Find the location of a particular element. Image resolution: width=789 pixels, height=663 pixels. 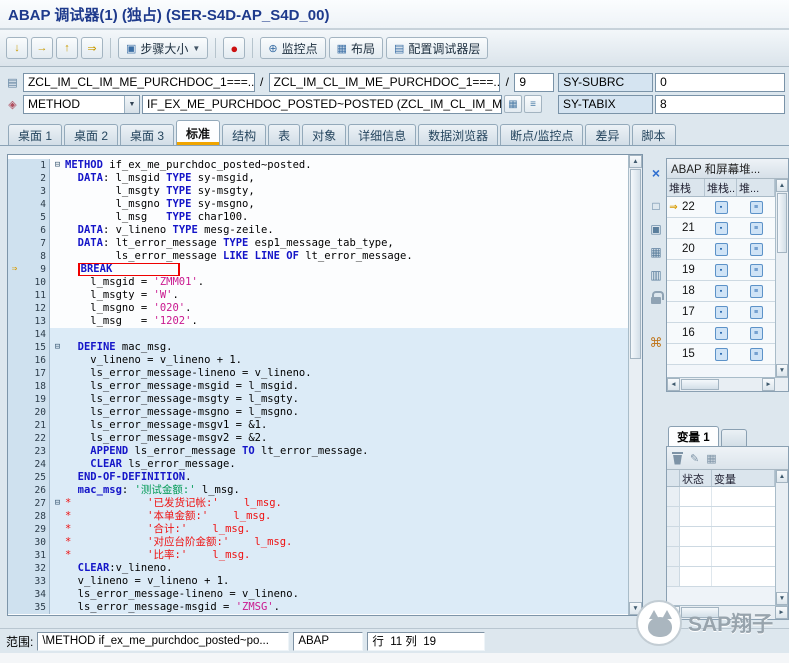

code-line: 10 l_msgid = 'ZMM01'. is located at coordinates (318, 282).